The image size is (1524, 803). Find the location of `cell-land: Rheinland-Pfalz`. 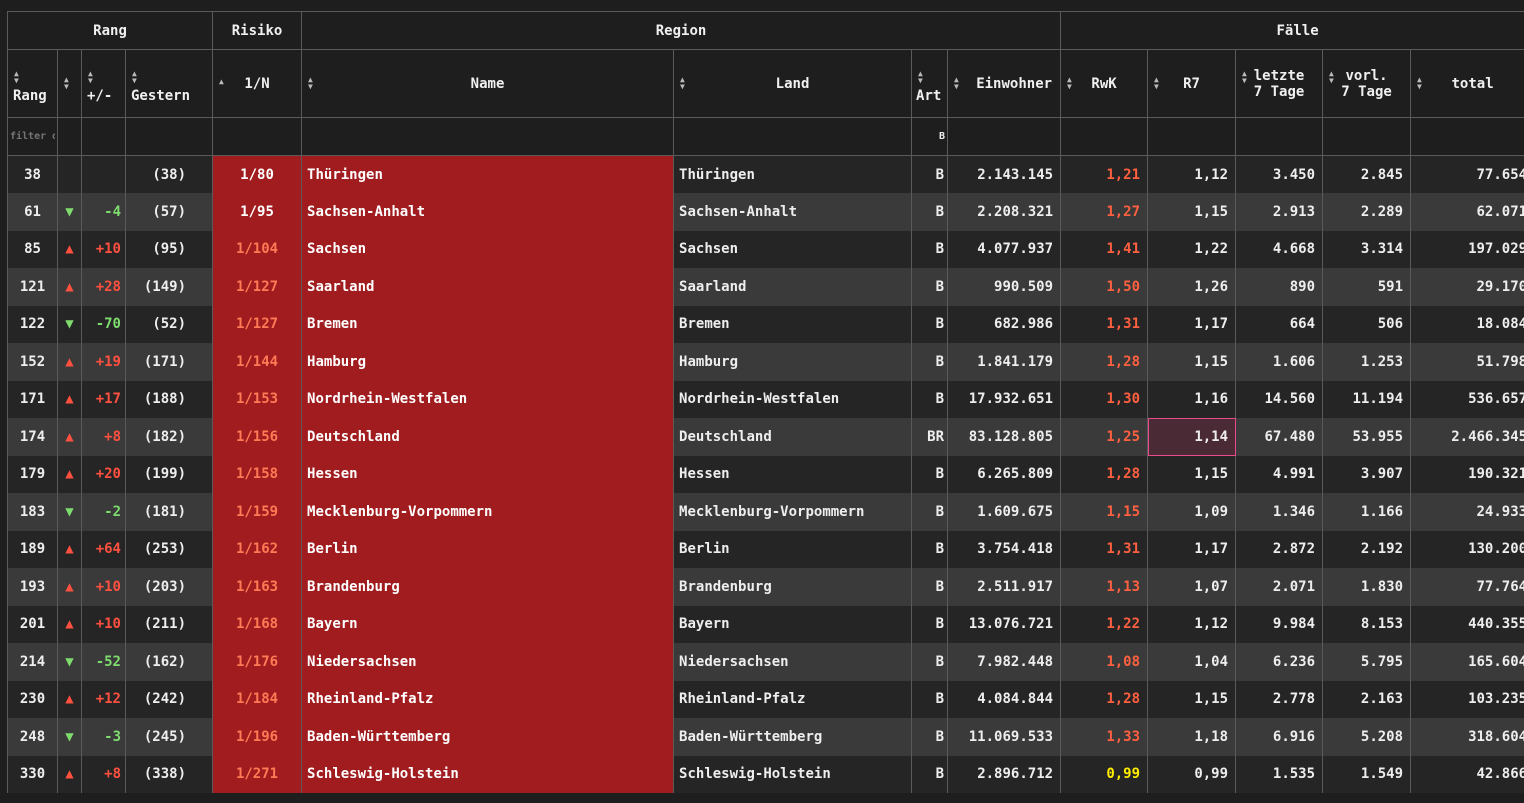

cell-land: Rheinland-Pfalz is located at coordinates (793, 699).